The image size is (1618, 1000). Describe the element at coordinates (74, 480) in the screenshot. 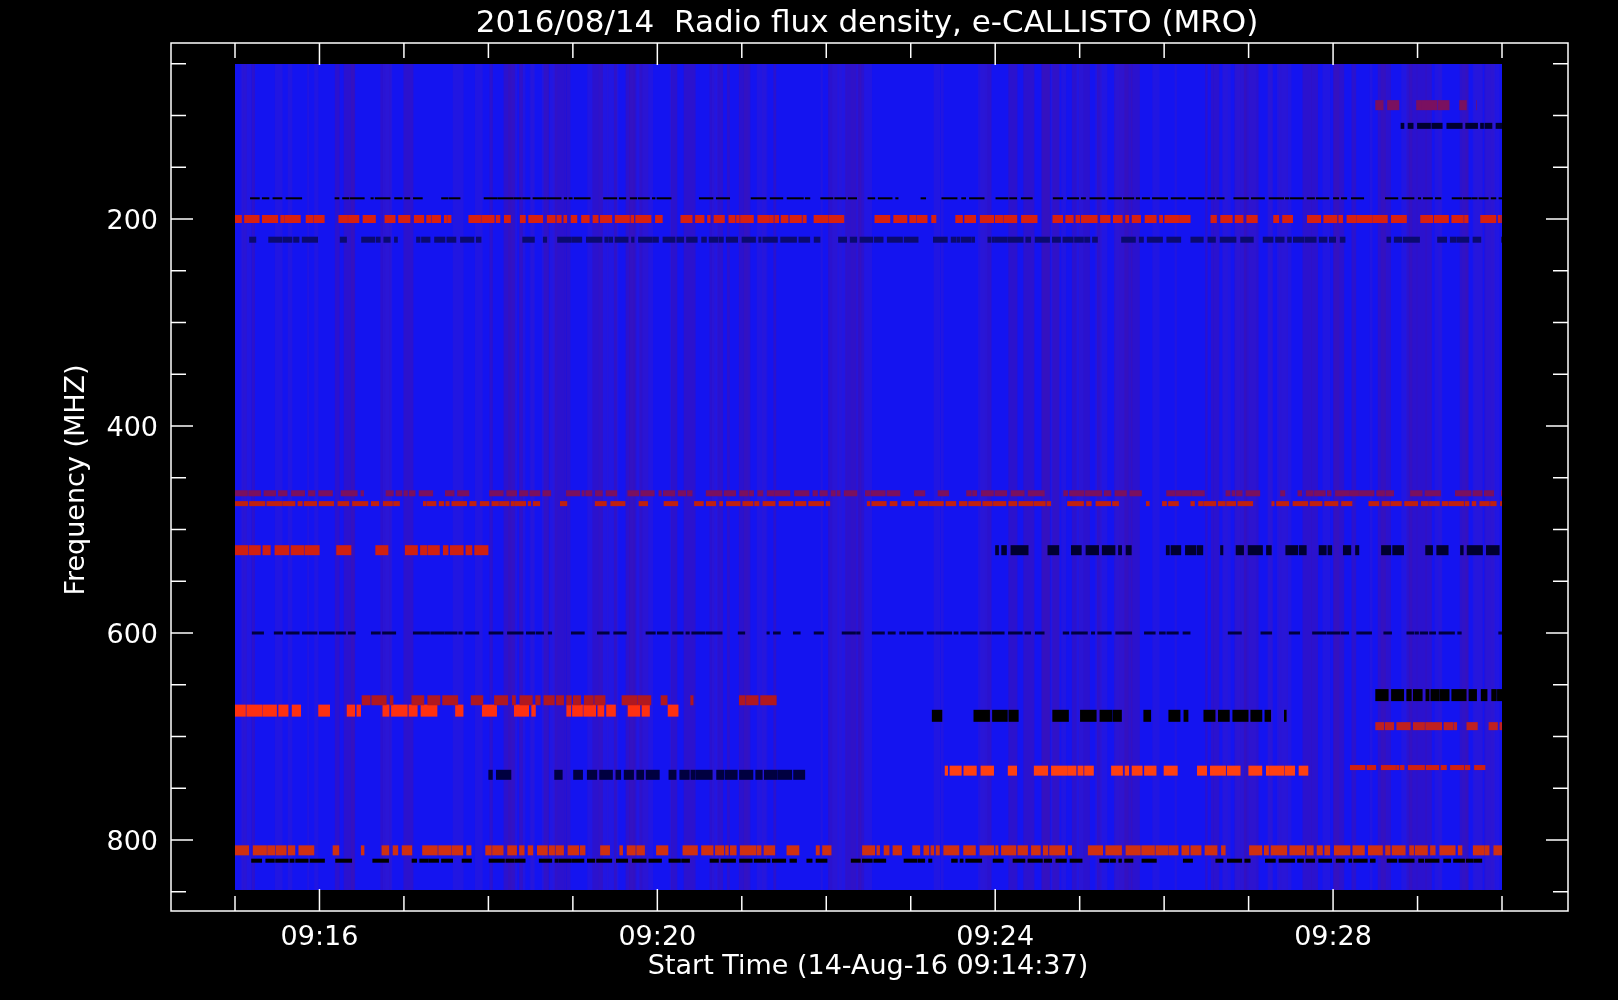

I see `y-axis-label: Frequency (MHZ)` at that location.